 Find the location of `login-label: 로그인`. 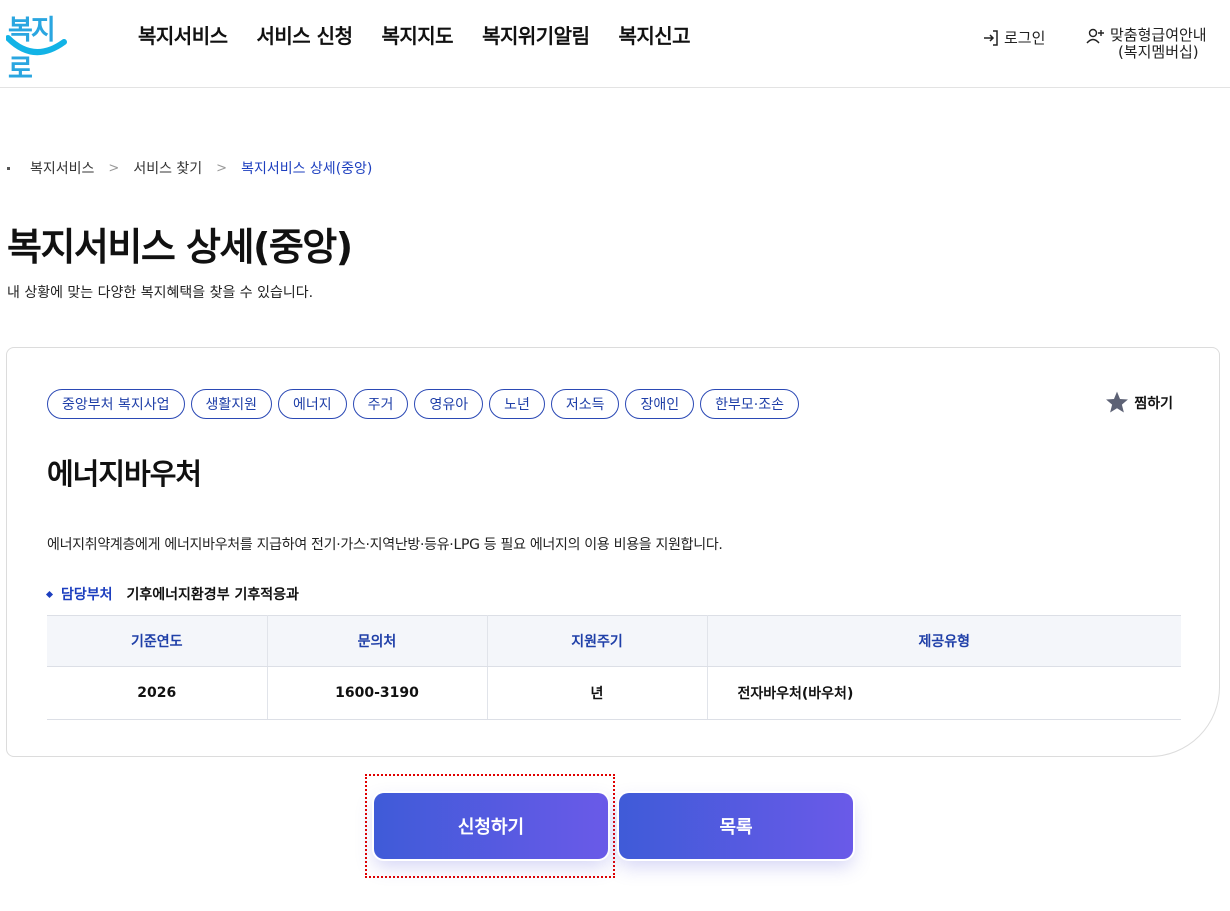

login-label: 로그인 is located at coordinates (1025, 38).